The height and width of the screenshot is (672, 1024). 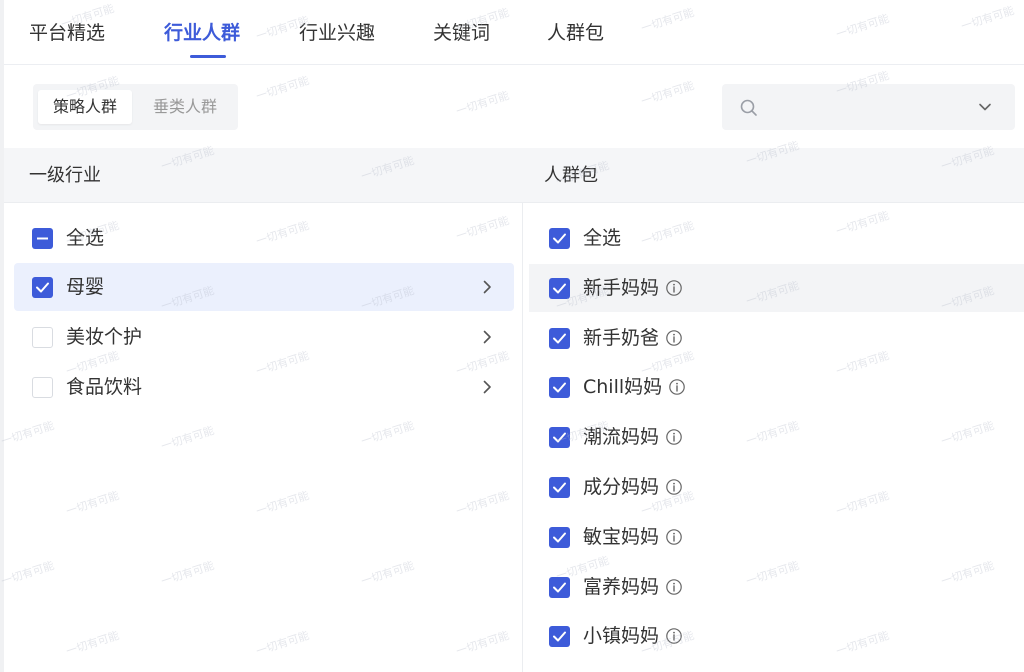 What do you see at coordinates (67, 33) in the screenshot?
I see `tab-platform-picks: 平台精选` at bounding box center [67, 33].